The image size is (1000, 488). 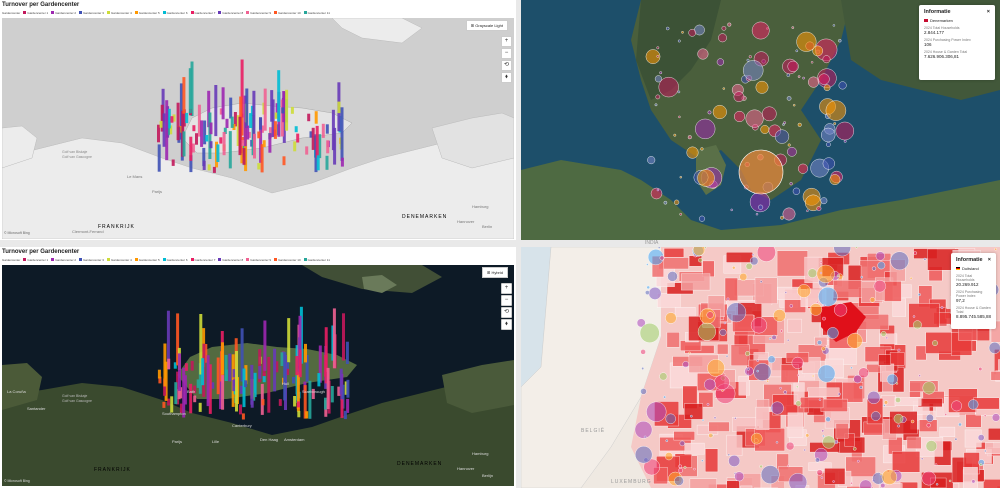 What do you see at coordinates (494, 272) in the screenshot?
I see `map-style-button: ⊞ Hybrid` at bounding box center [494, 272].